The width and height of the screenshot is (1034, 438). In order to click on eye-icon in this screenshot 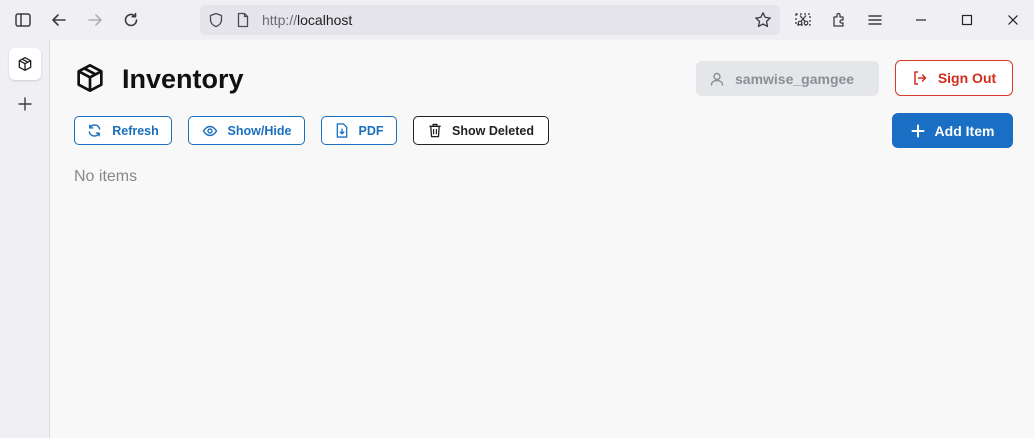, I will do `click(210, 131)`.